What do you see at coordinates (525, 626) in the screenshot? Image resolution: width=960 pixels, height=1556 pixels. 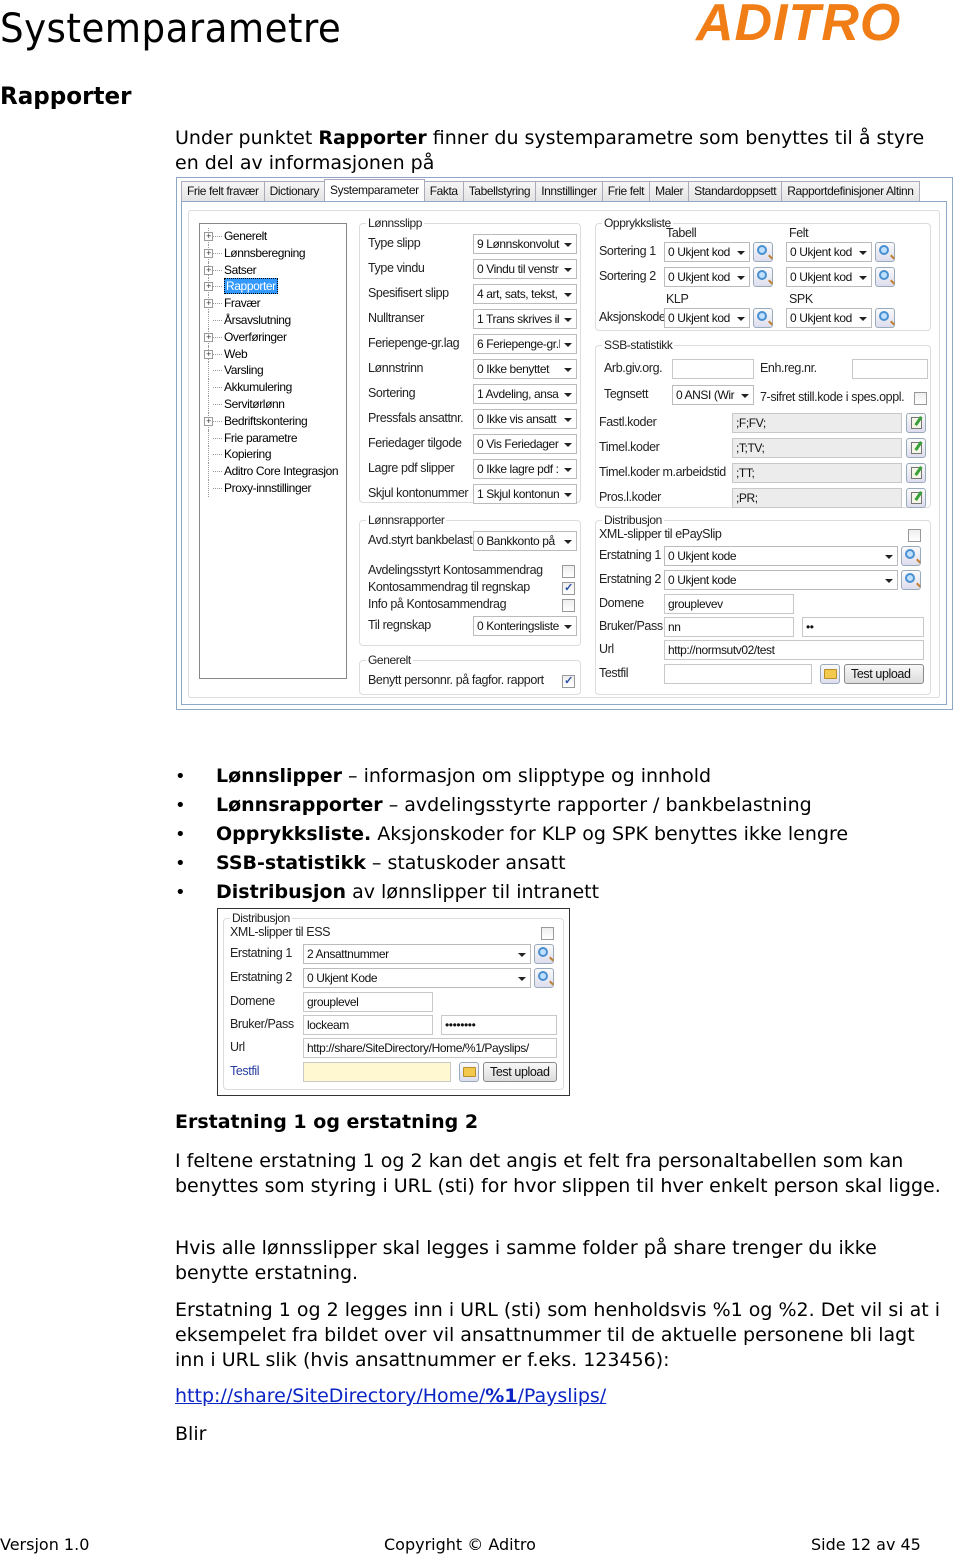 I see `til-regnskap-select: 0 Konteringsliste` at bounding box center [525, 626].